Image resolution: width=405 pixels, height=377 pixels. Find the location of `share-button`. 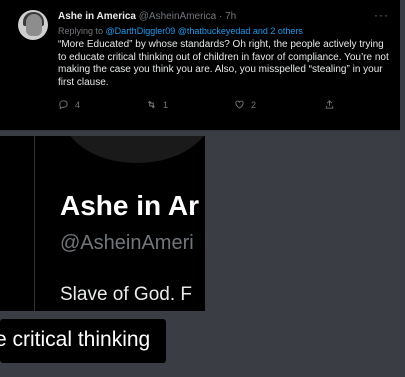

share-button is located at coordinates (329, 104).